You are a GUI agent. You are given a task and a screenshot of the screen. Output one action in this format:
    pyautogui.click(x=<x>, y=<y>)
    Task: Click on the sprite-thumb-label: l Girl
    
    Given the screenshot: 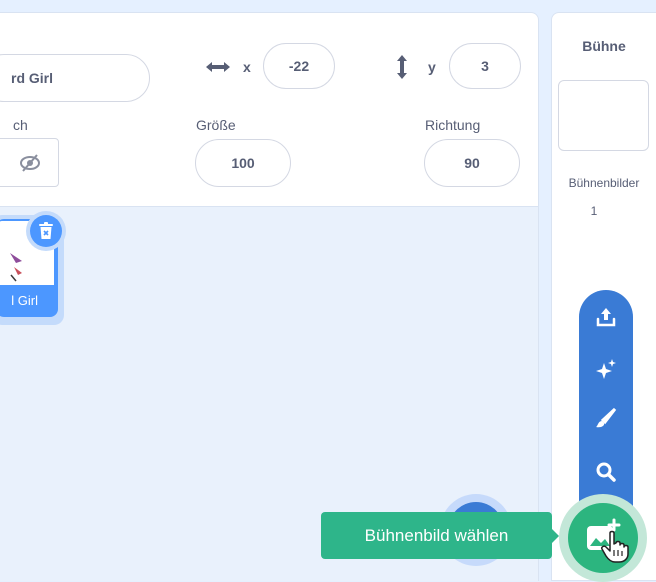 What is the action you would take?
    pyautogui.click(x=24, y=300)
    